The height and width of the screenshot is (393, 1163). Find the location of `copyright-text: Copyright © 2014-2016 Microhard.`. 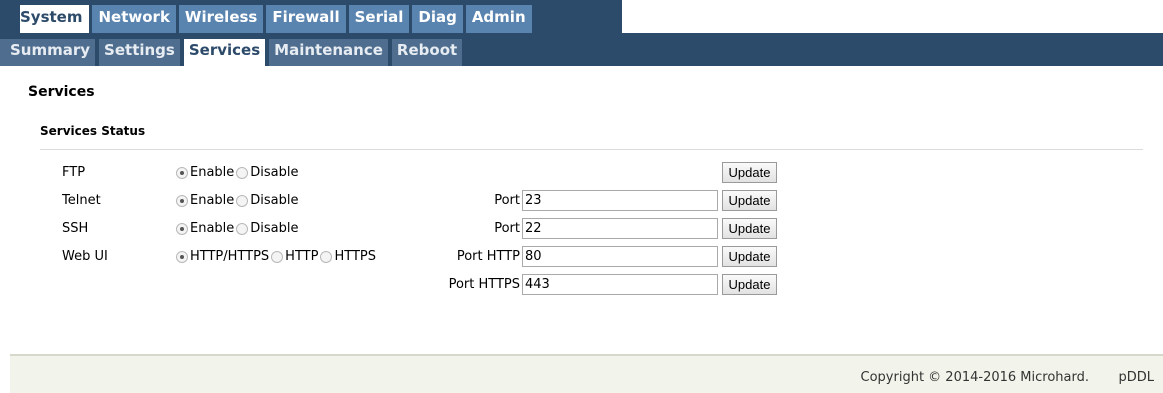

copyright-text: Copyright © 2014-2016 Microhard. is located at coordinates (974, 377).